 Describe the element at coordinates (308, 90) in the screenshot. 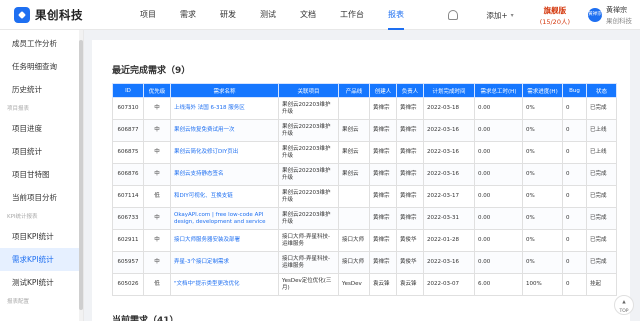

I see `column-header: 关联项目` at that location.